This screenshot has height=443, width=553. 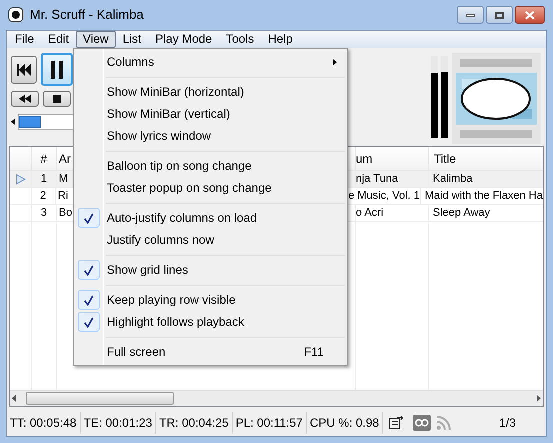 I want to click on status-field: CPU %: 0.98, so click(x=345, y=423).